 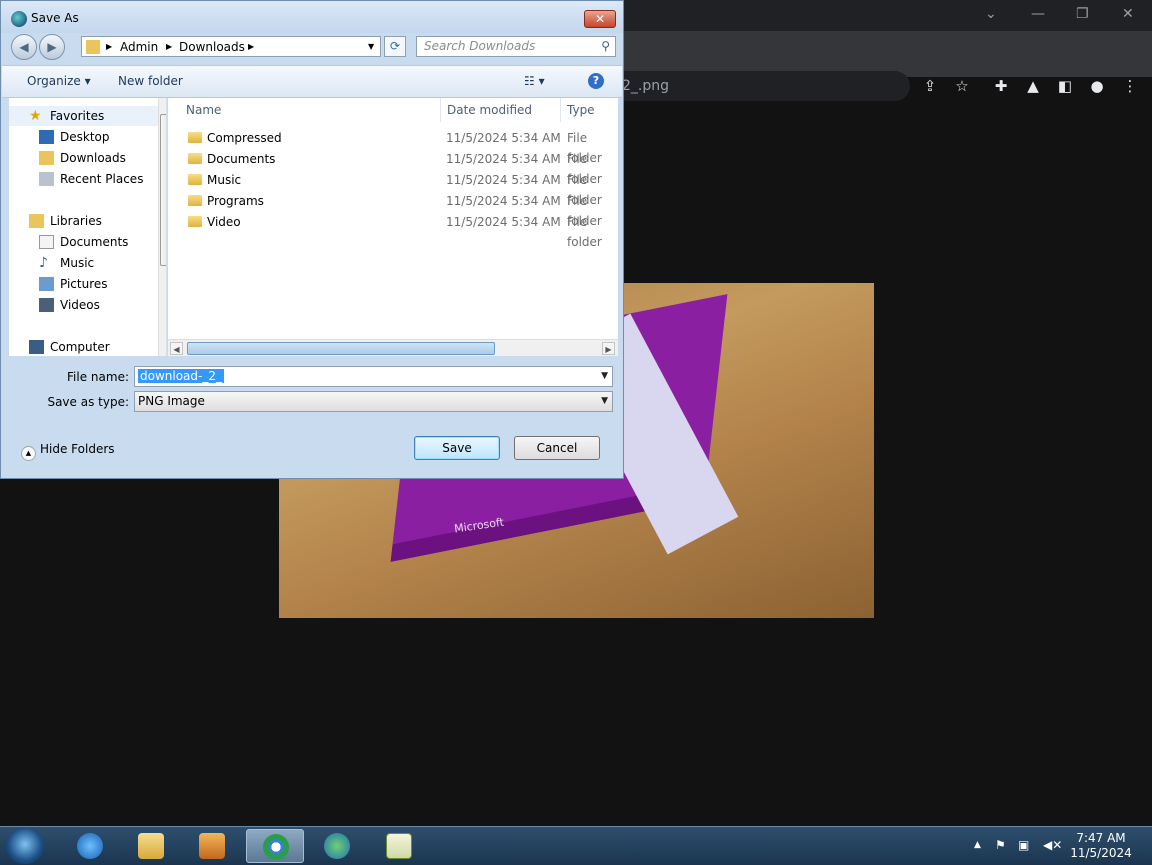 What do you see at coordinates (605, 46) in the screenshot?
I see `search-icon: ⚲` at bounding box center [605, 46].